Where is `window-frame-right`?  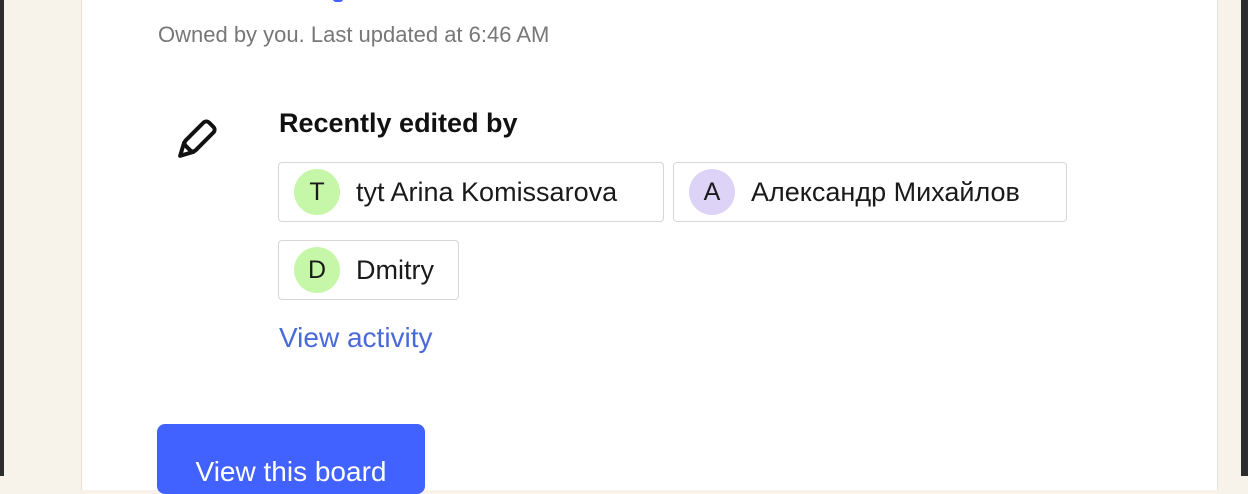
window-frame-right is located at coordinates (1244, 238).